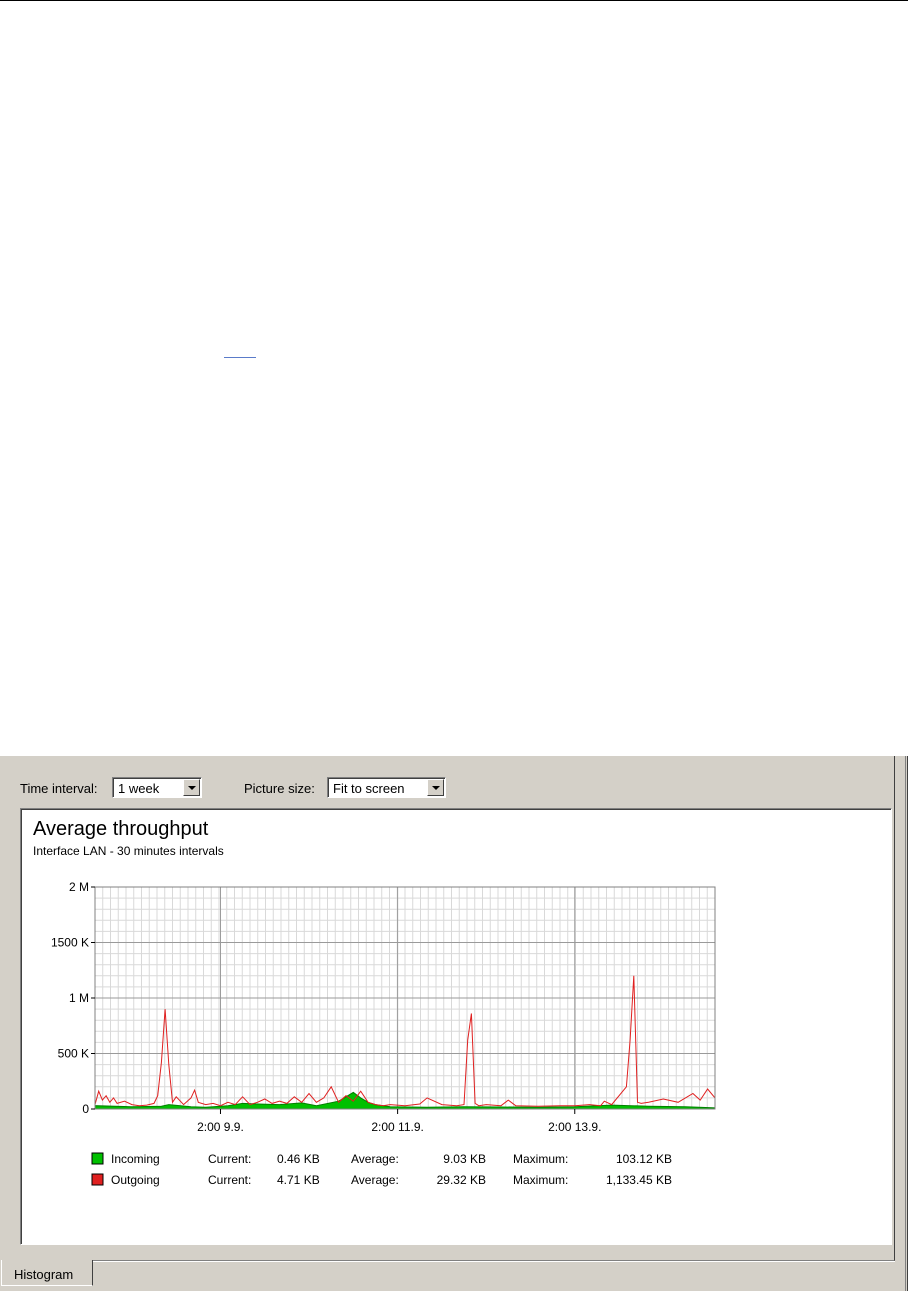 Image resolution: width=908 pixels, height=1291 pixels. I want to click on picture-size-dropdown-button, so click(435, 787).